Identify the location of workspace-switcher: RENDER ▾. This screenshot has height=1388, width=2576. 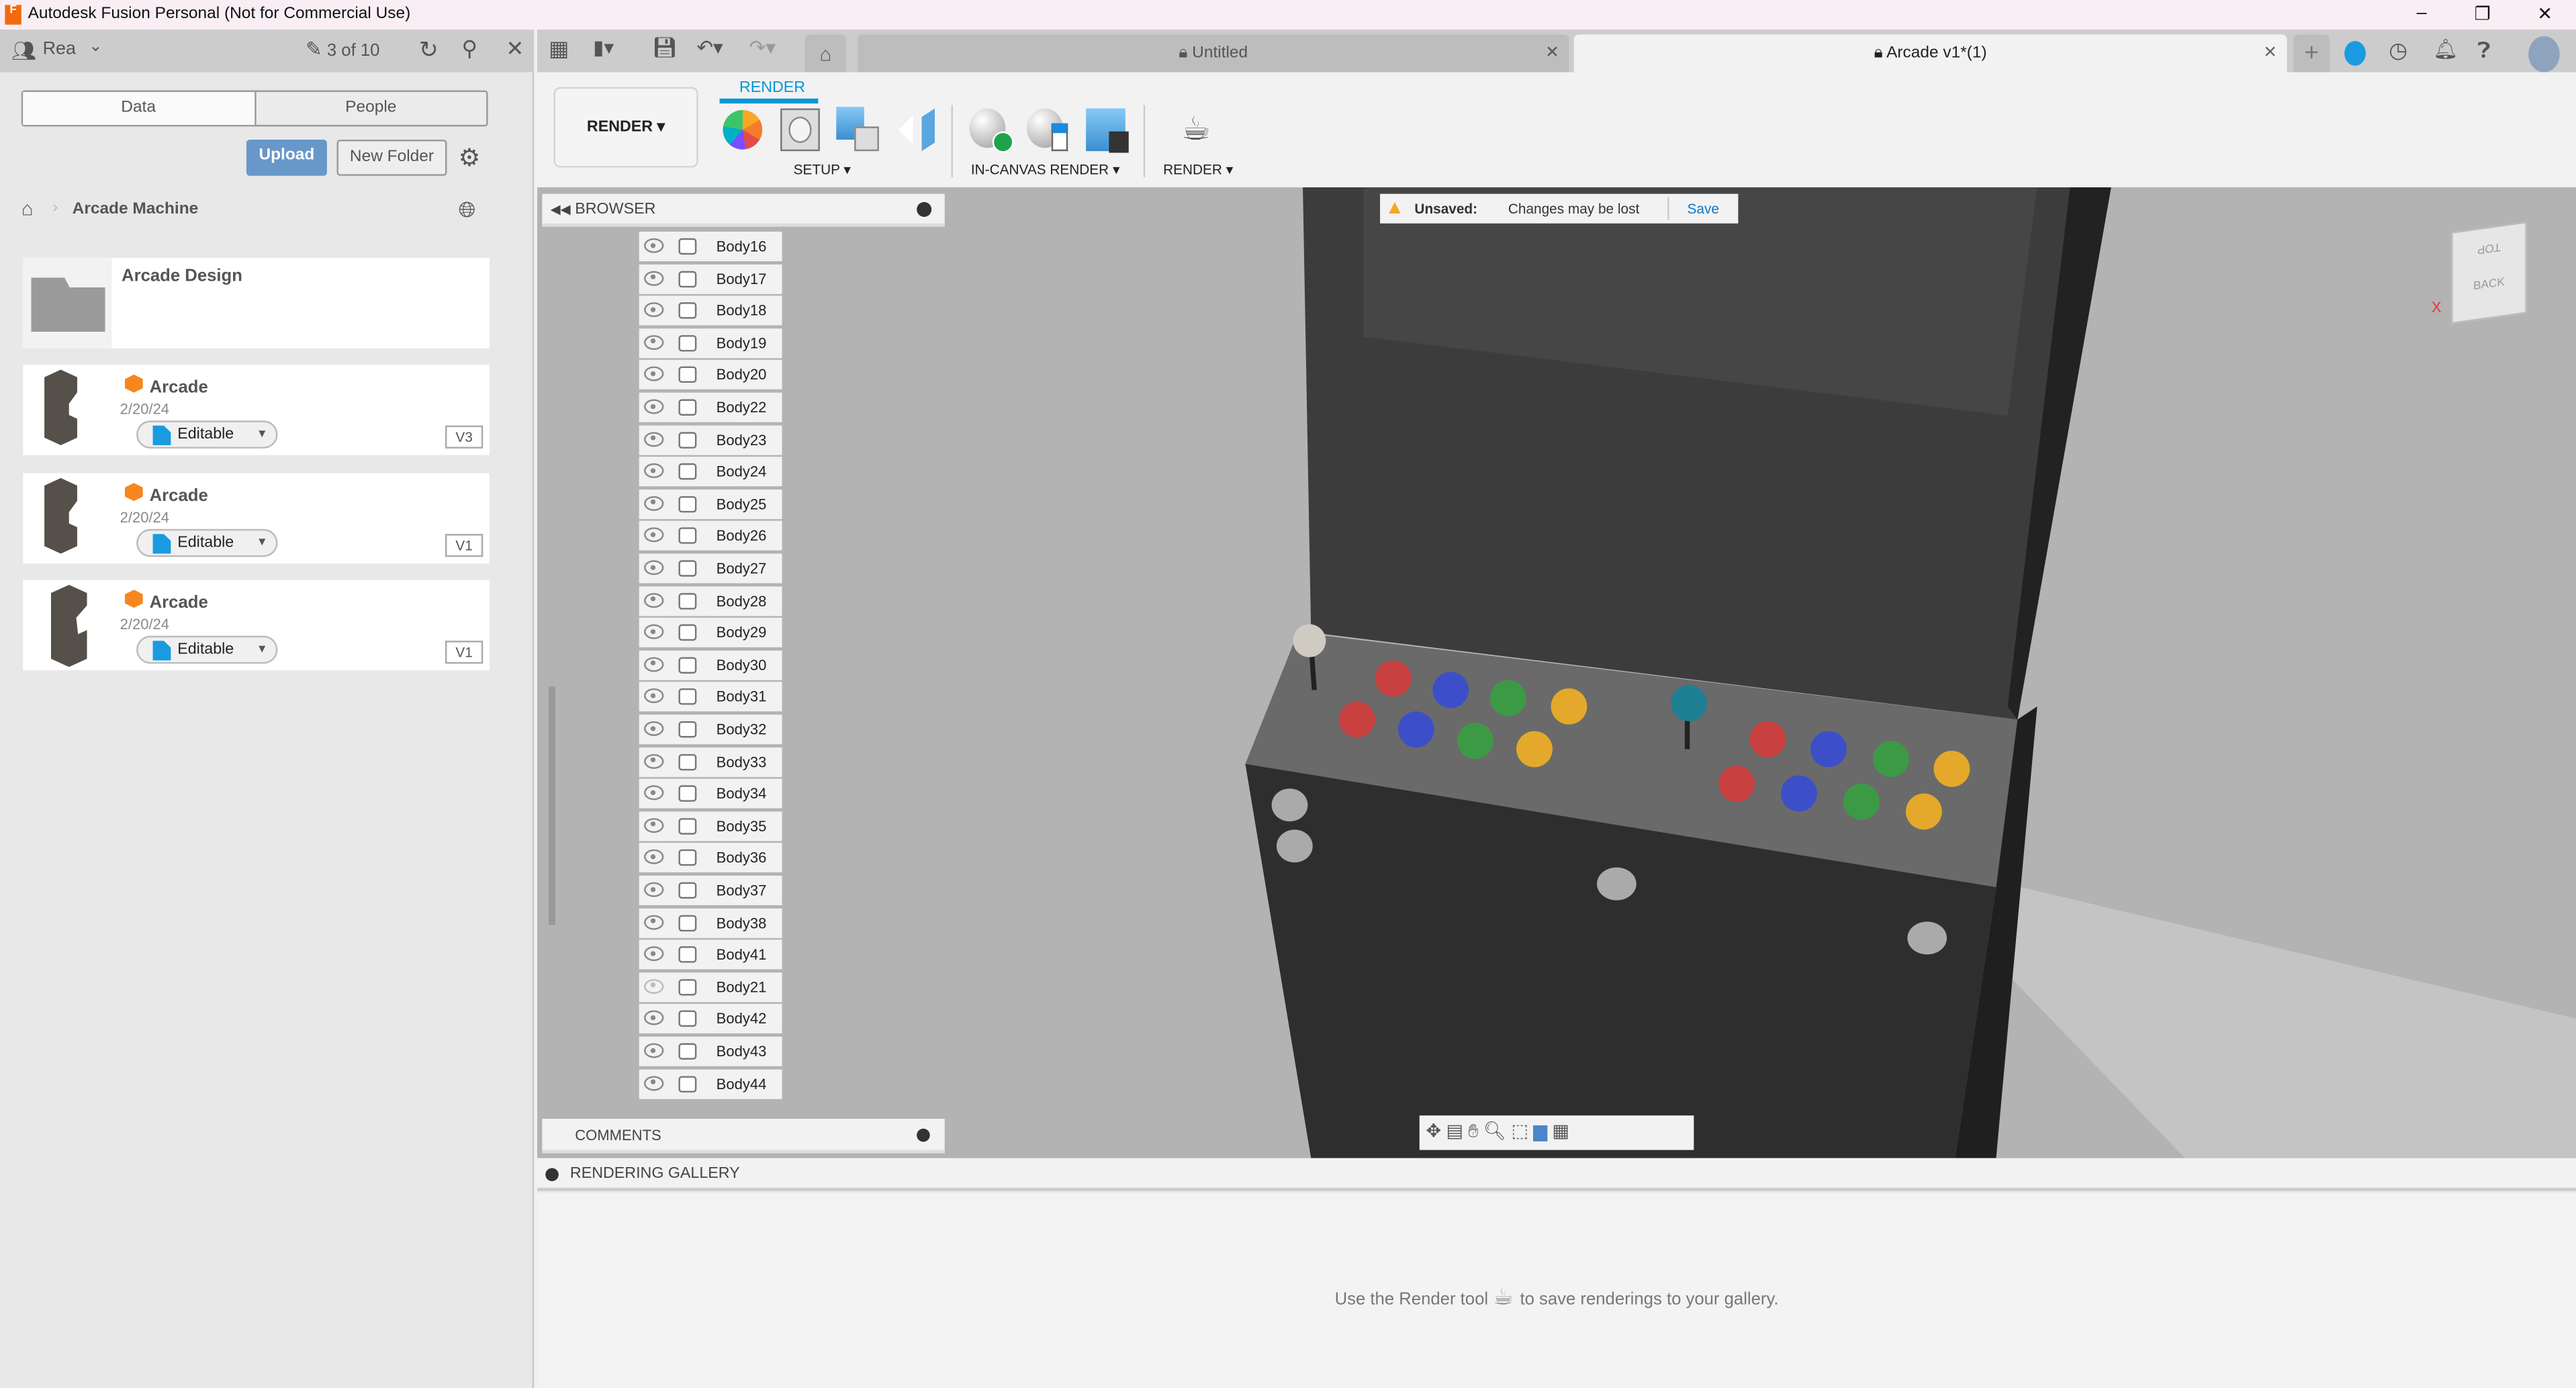
(625, 127).